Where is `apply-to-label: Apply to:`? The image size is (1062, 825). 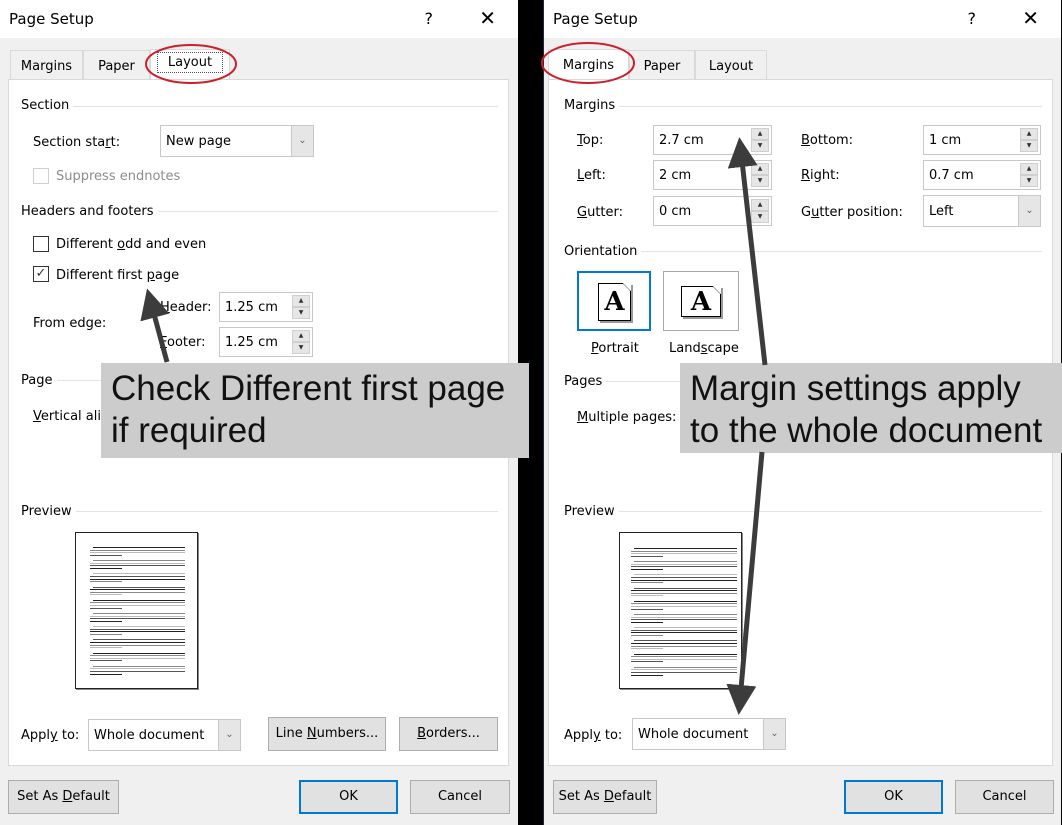
apply-to-label: Apply to: is located at coordinates (593, 735).